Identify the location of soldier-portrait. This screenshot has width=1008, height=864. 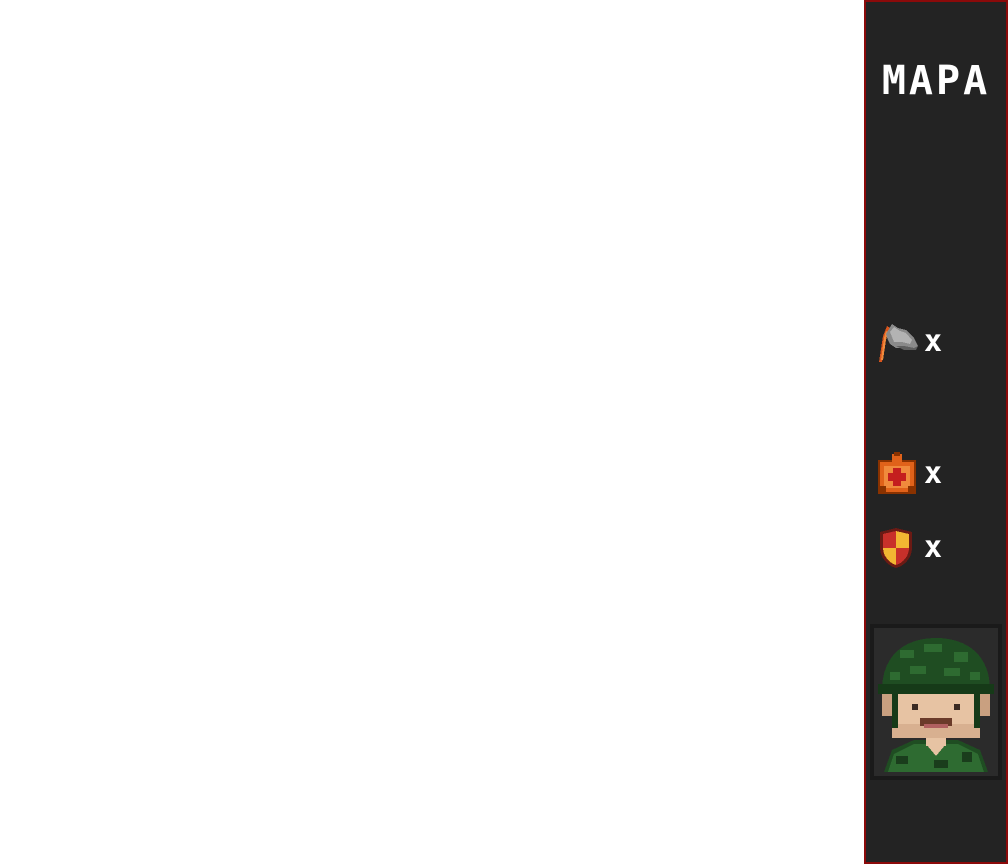
(936, 702).